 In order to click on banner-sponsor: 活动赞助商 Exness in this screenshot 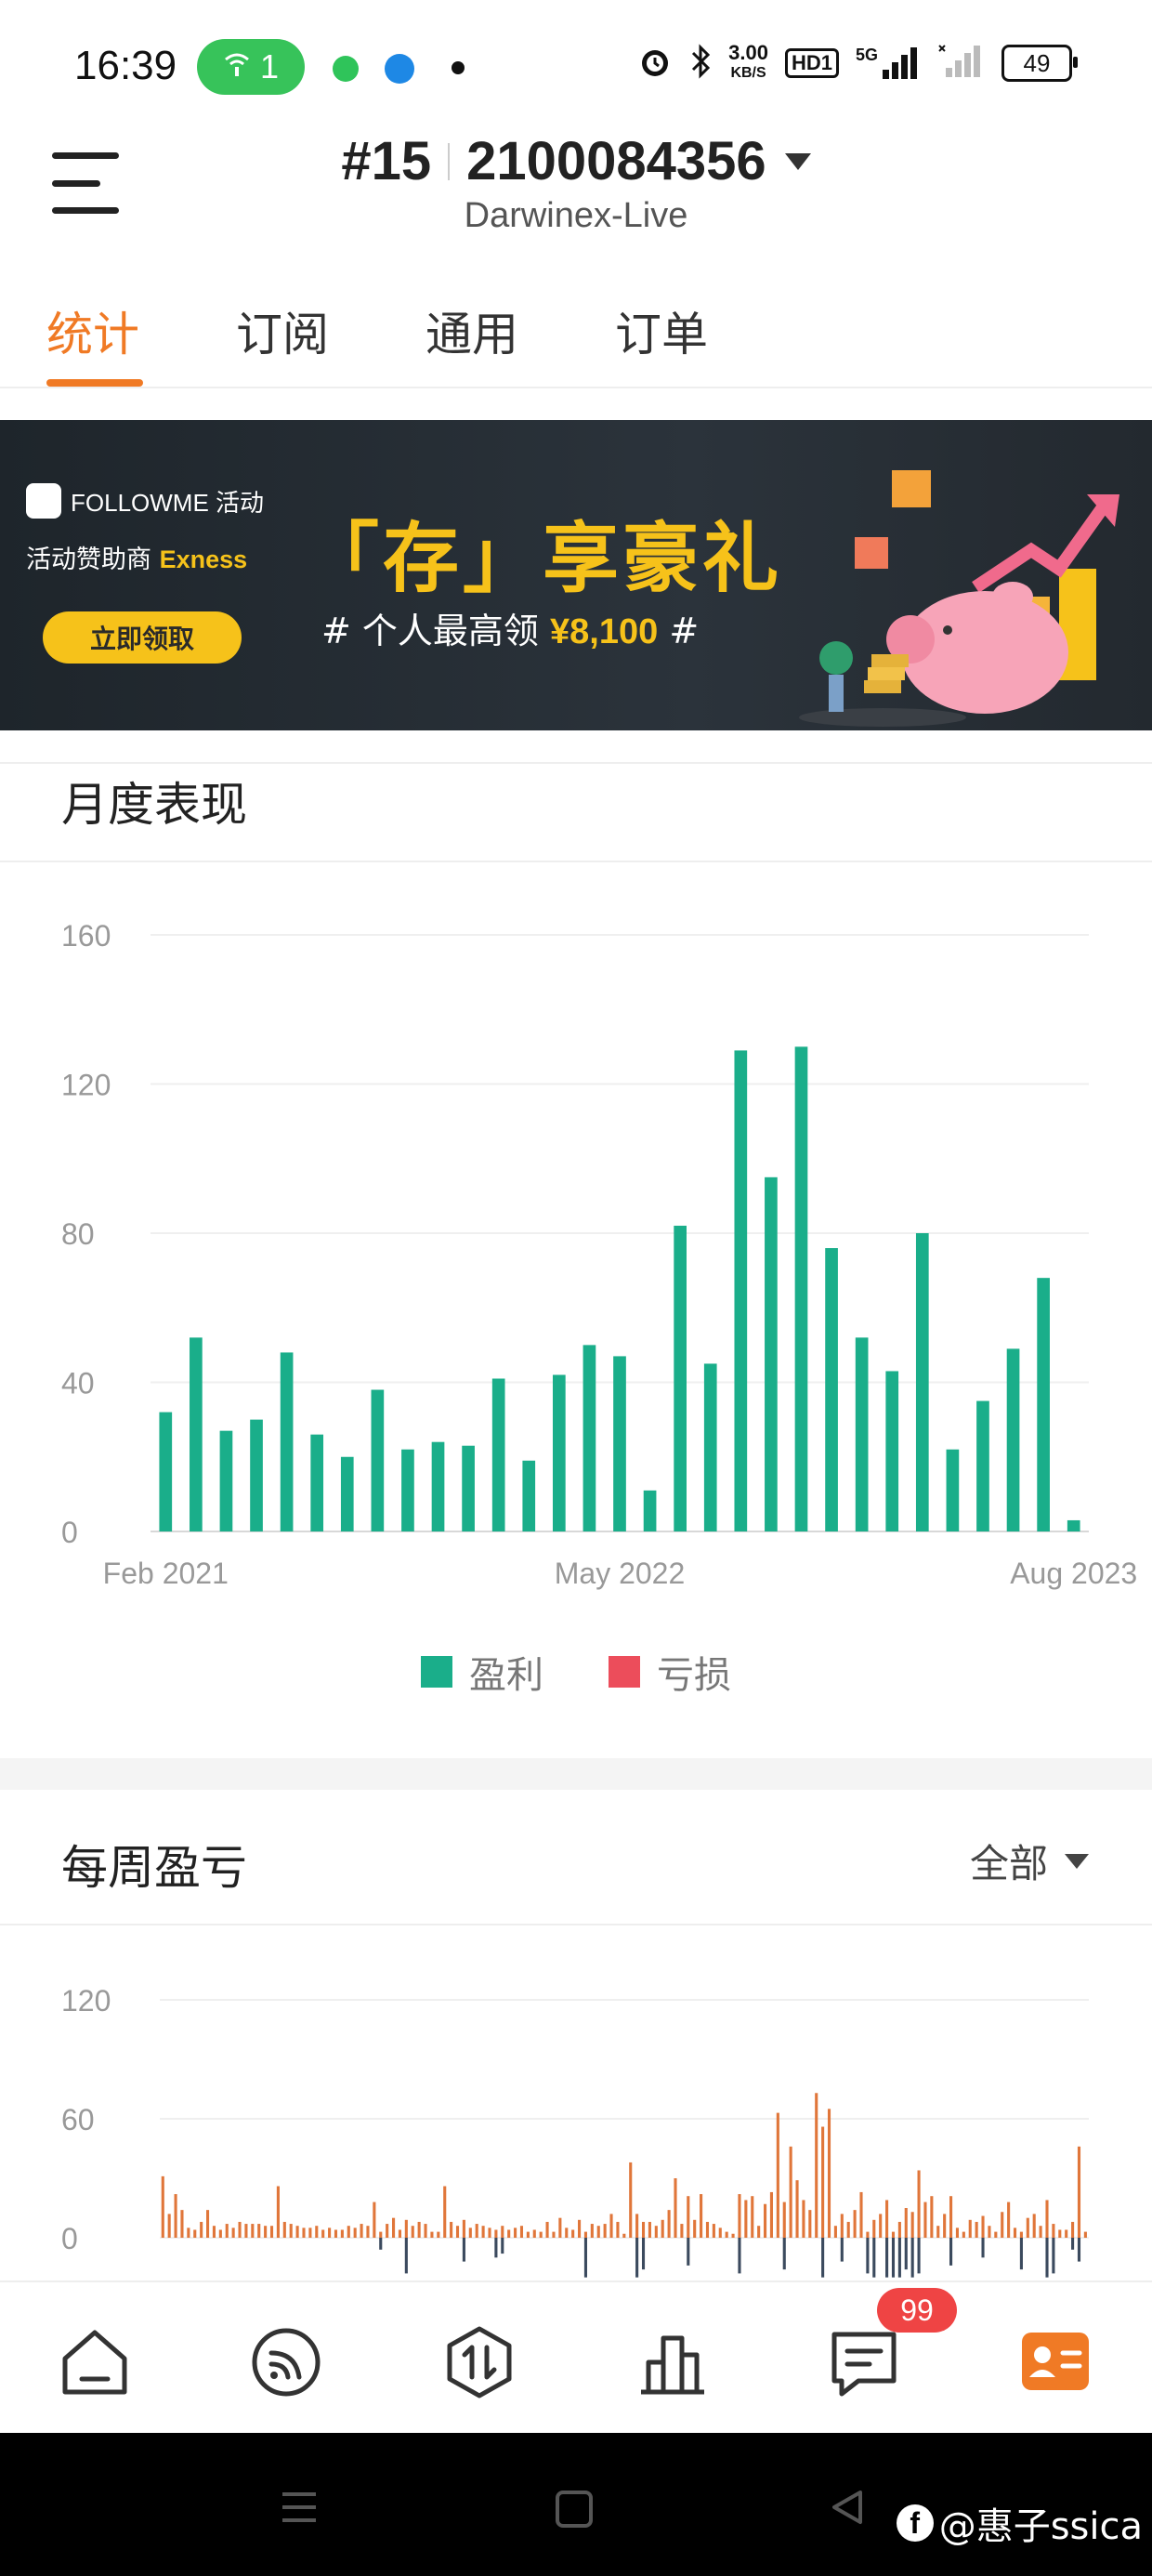, I will do `click(136, 557)`.